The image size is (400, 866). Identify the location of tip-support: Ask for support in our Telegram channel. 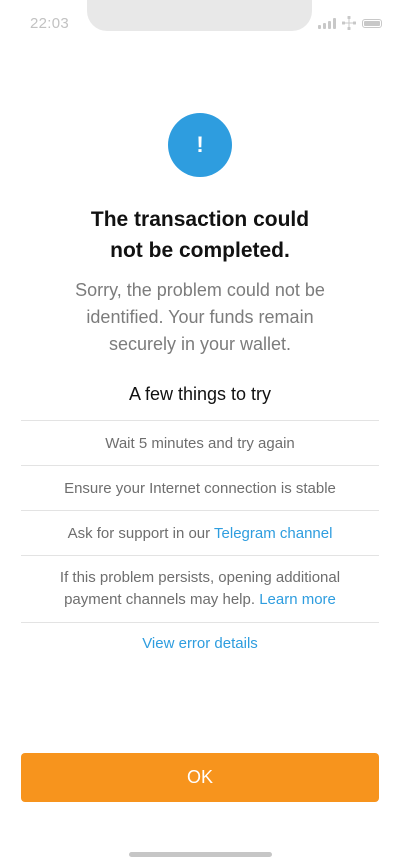
(200, 533).